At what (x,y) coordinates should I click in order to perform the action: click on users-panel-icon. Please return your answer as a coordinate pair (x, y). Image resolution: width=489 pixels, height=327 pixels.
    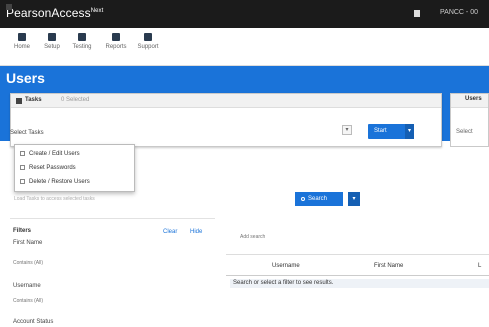
    Looking at the image, I should click on (9, 7).